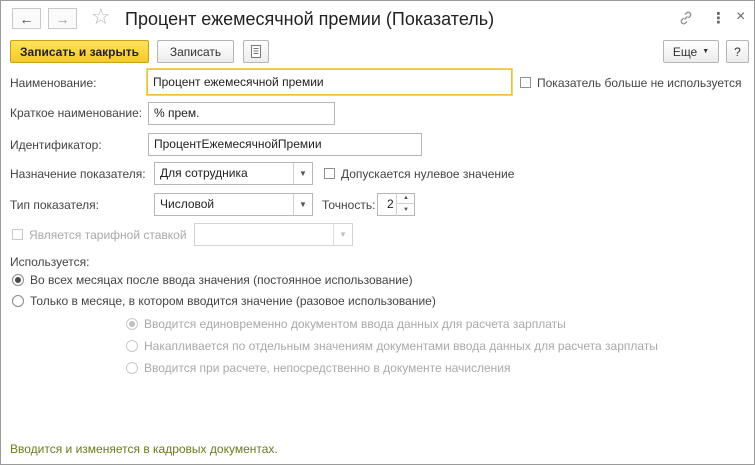  Describe the element at coordinates (132, 346) in the screenshot. I see `sub-option-2-radio` at that location.